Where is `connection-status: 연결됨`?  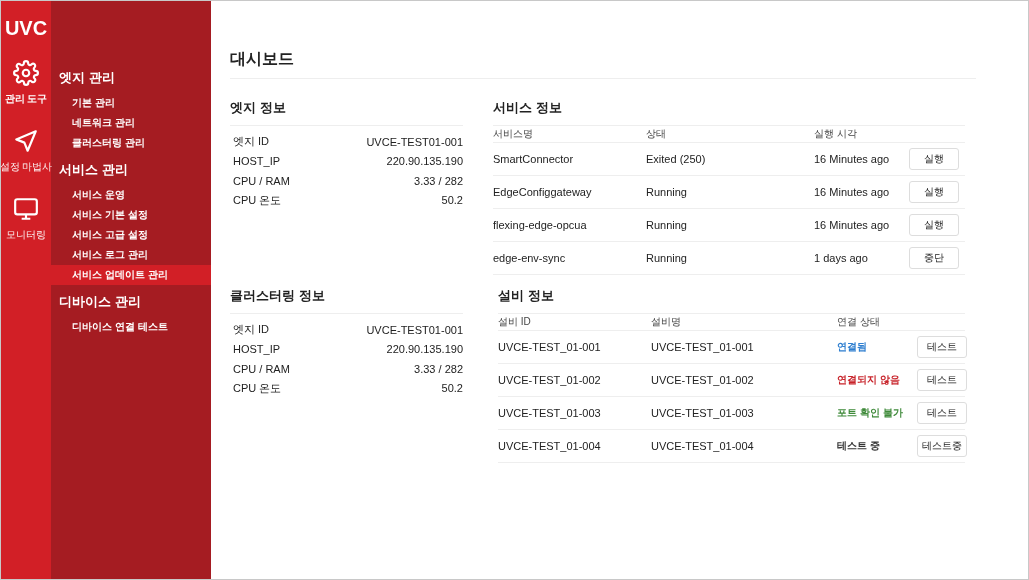
connection-status: 연결됨 is located at coordinates (852, 347).